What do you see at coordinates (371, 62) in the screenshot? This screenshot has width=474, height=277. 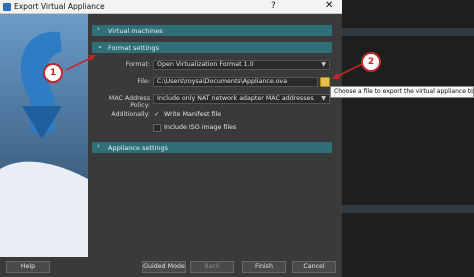 I see `annotation-marker-2: 2` at bounding box center [371, 62].